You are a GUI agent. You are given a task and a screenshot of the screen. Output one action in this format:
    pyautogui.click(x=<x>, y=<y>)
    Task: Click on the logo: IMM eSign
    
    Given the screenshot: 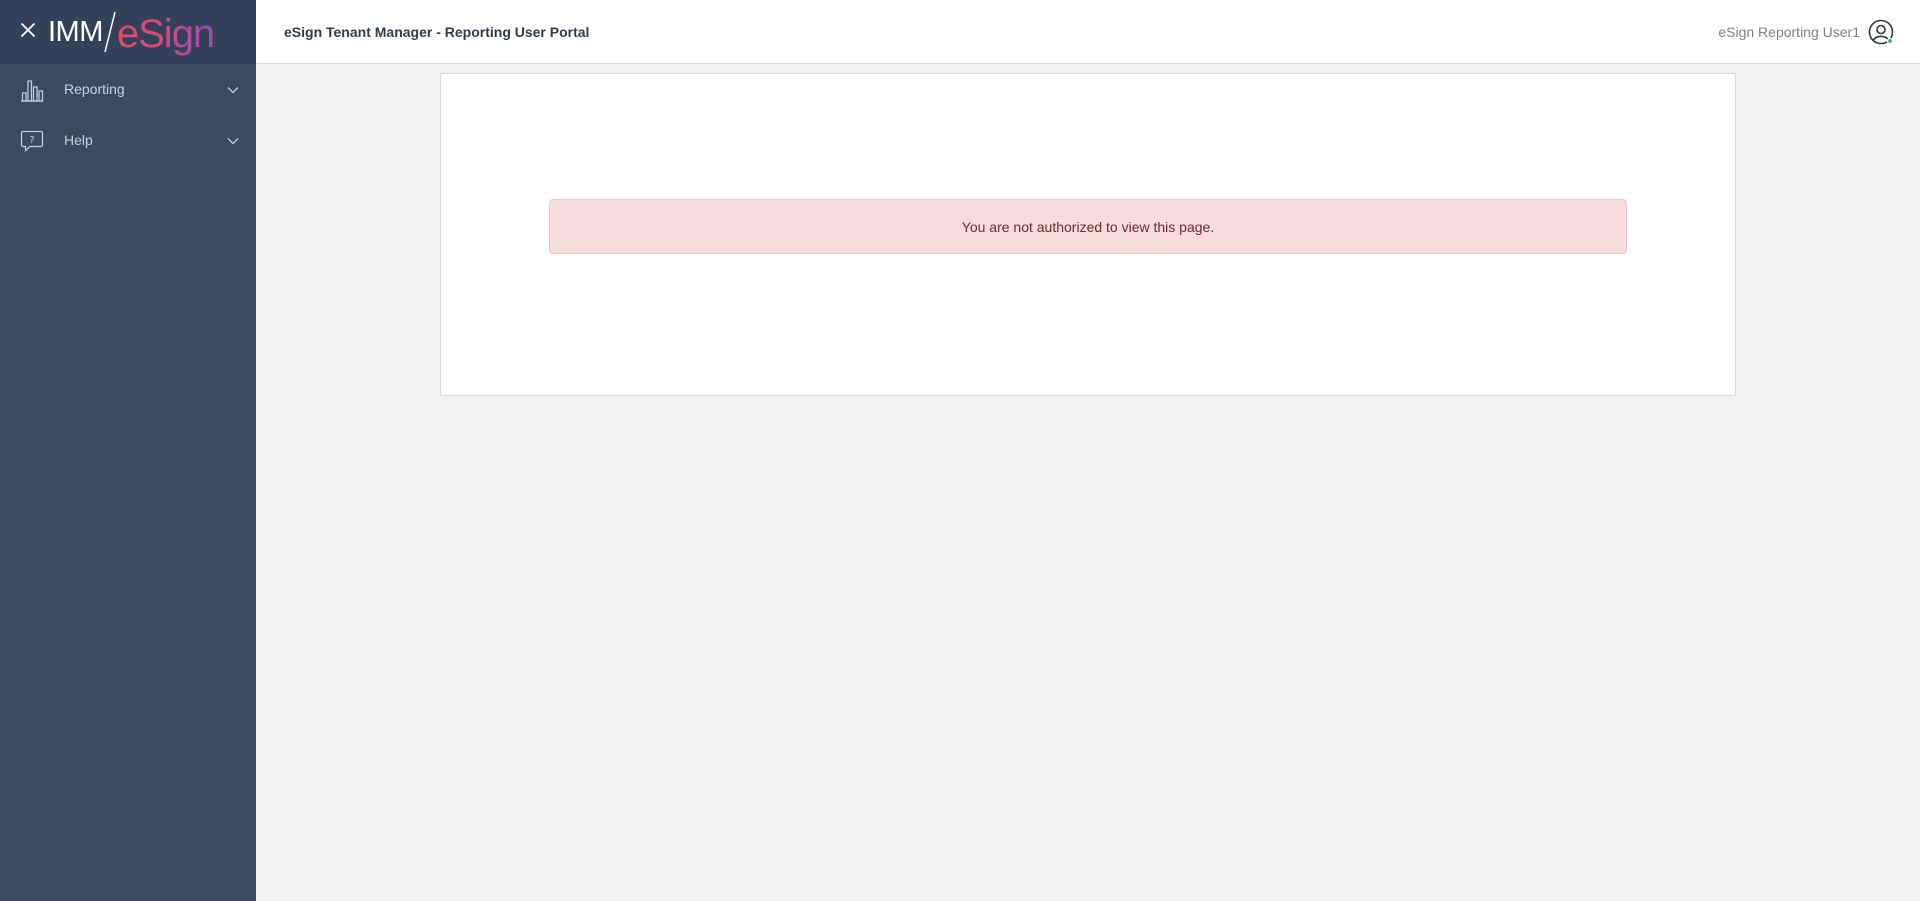 What is the action you would take?
    pyautogui.click(x=131, y=32)
    